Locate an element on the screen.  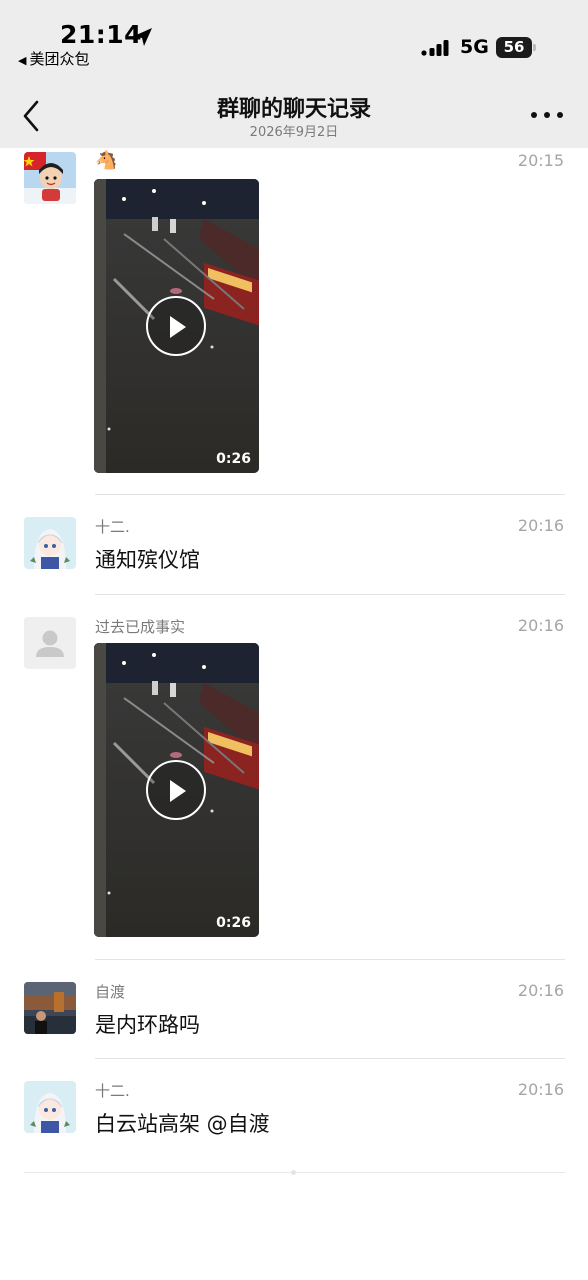
end-dot is located at coordinates (293, 1172).